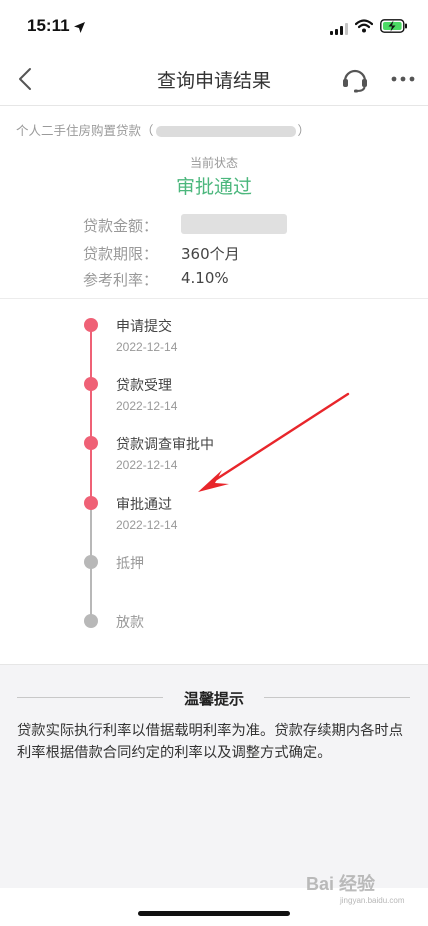  Describe the element at coordinates (214, 25) in the screenshot. I see `status-bar: 15:11` at that location.